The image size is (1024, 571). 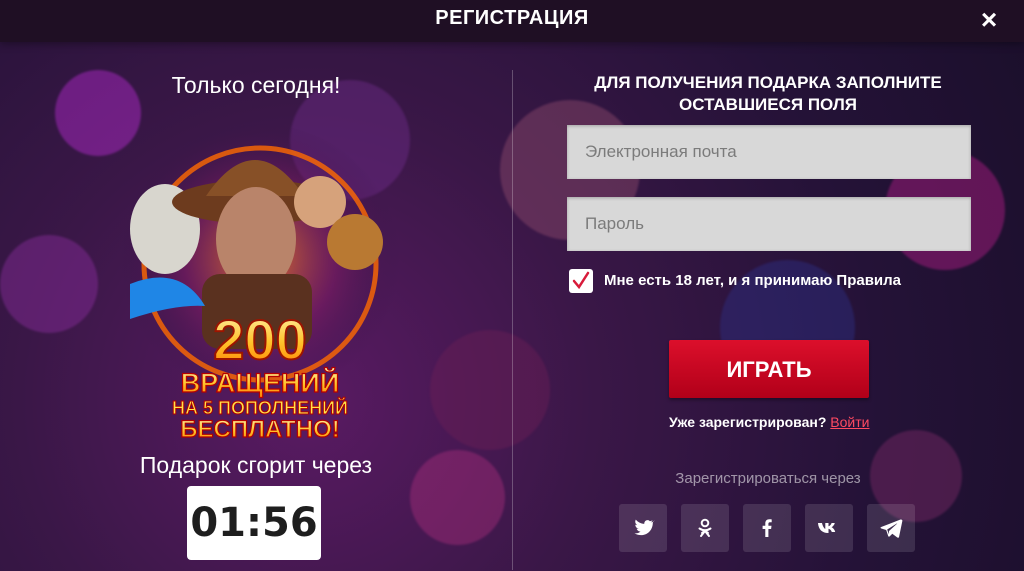 I want to click on offer-text: Только сегодня!, so click(x=256, y=85).